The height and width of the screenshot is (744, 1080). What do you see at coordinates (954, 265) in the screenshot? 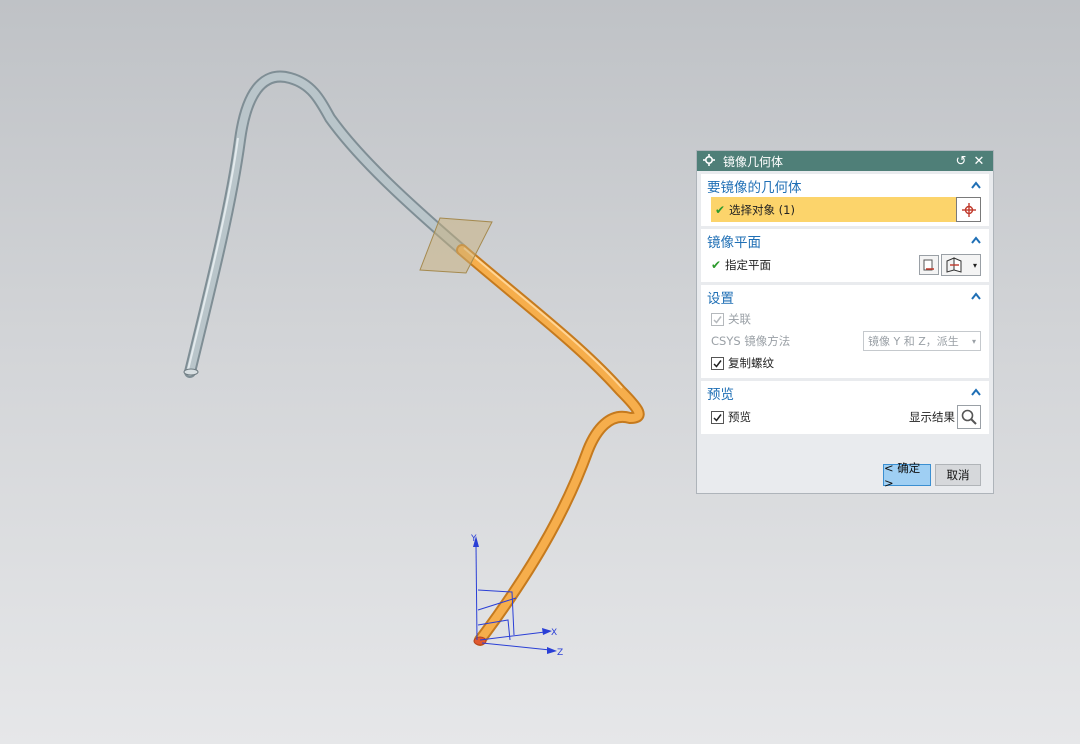
I see `plane-type-icon` at bounding box center [954, 265].